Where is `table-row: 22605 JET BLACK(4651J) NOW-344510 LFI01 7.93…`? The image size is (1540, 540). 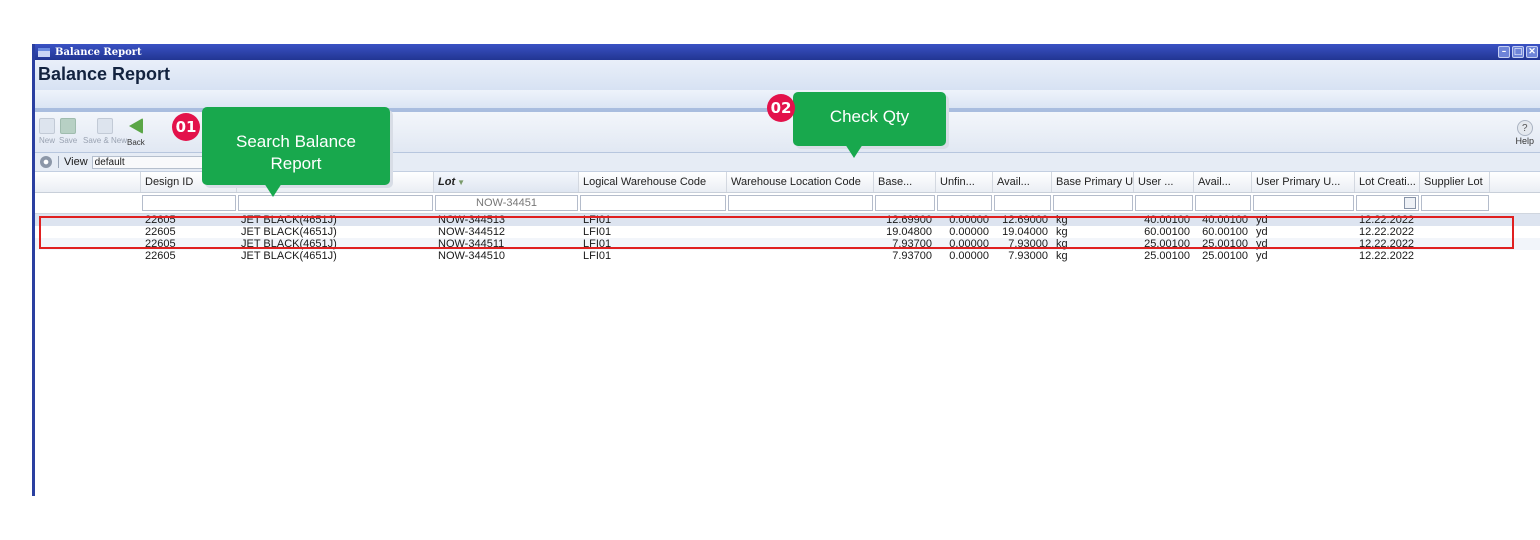 table-row: 22605 JET BLACK(4651J) NOW-344510 LFI01 7.93… is located at coordinates (787, 256).